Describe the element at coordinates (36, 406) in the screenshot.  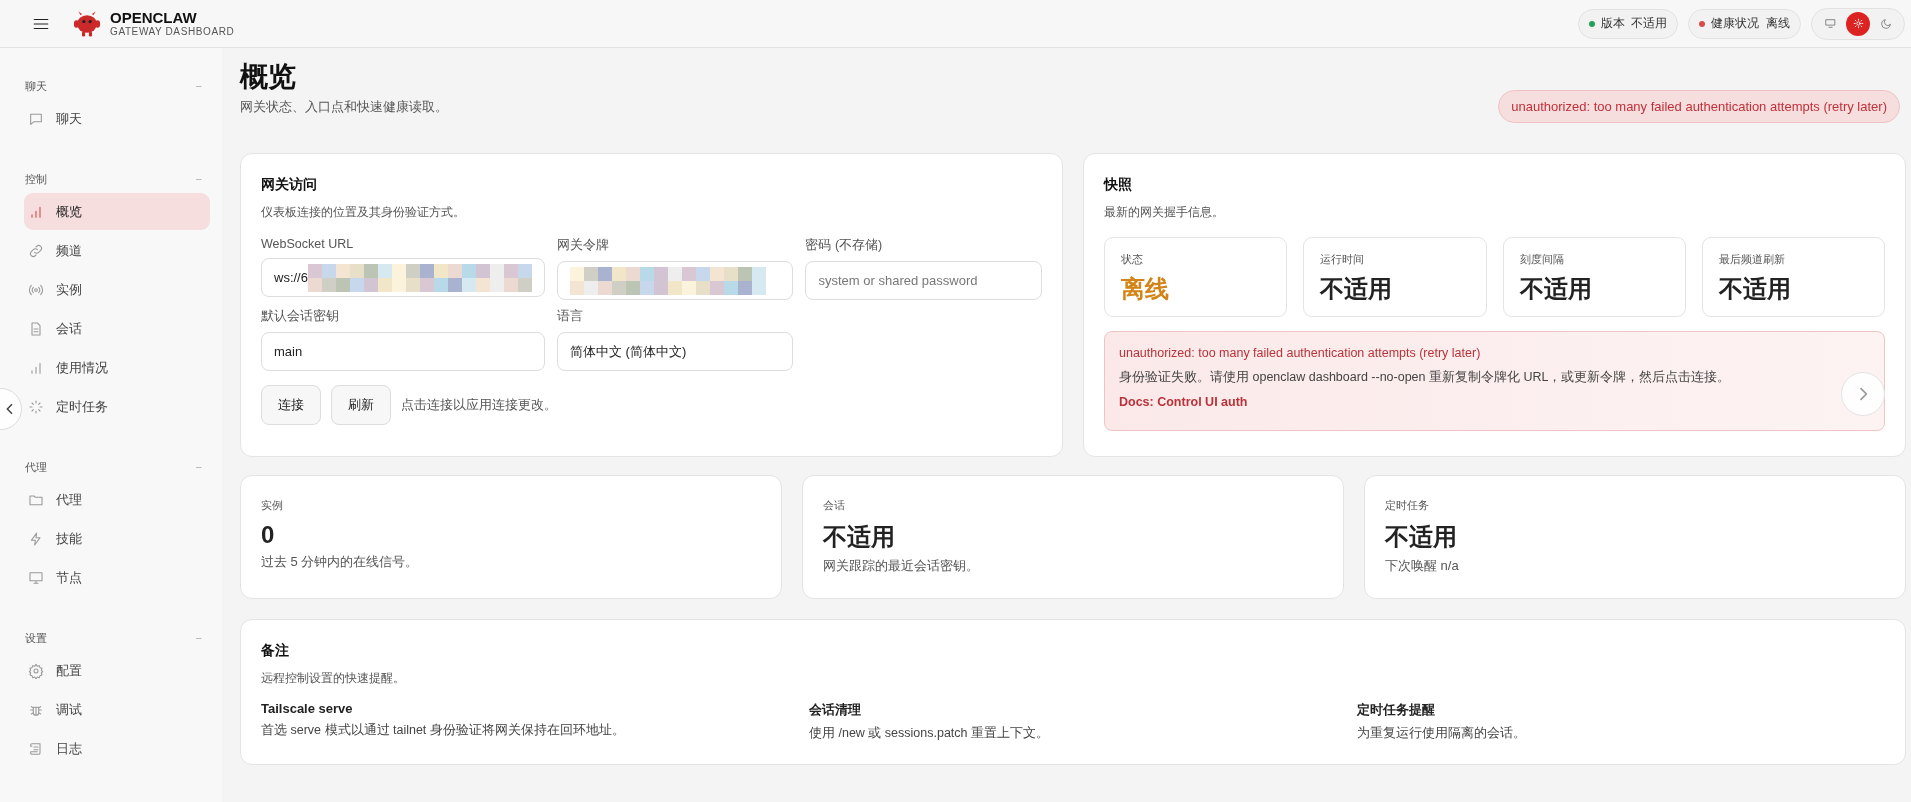
I see `loader-icon` at that location.